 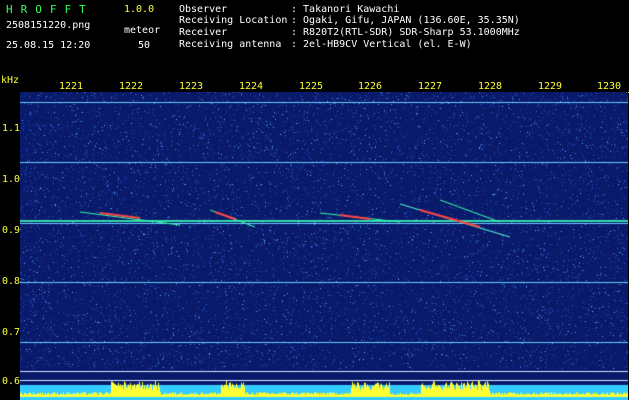 I want to click on y-tick-1.1: 1.1, so click(x=11, y=128).